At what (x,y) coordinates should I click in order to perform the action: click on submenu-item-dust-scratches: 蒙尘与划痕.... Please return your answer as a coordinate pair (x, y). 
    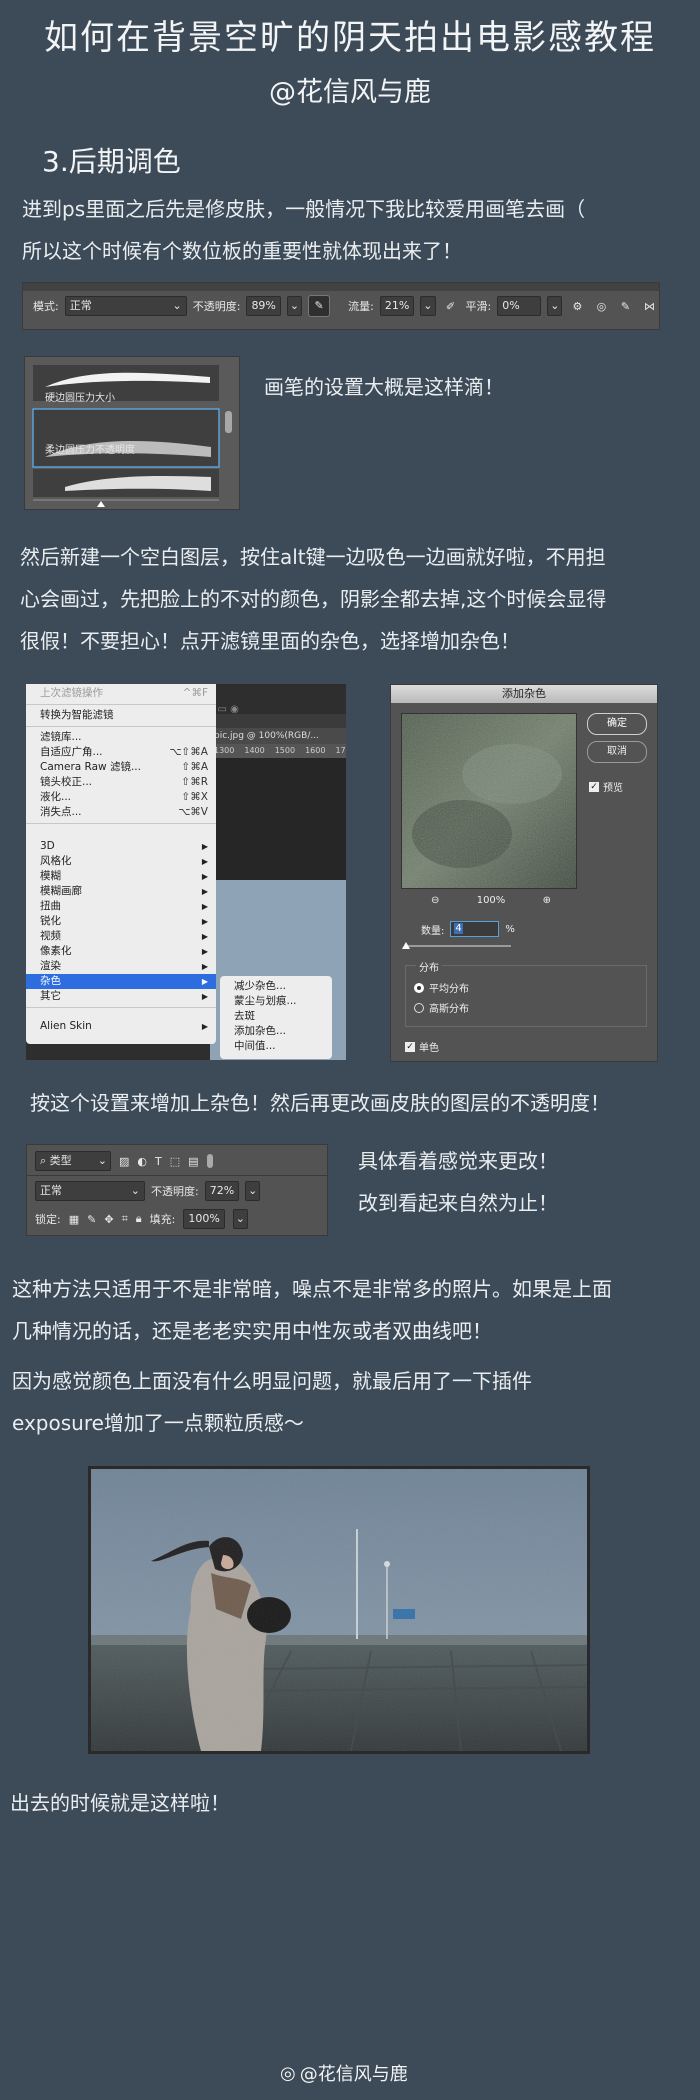
    Looking at the image, I should click on (276, 1001).